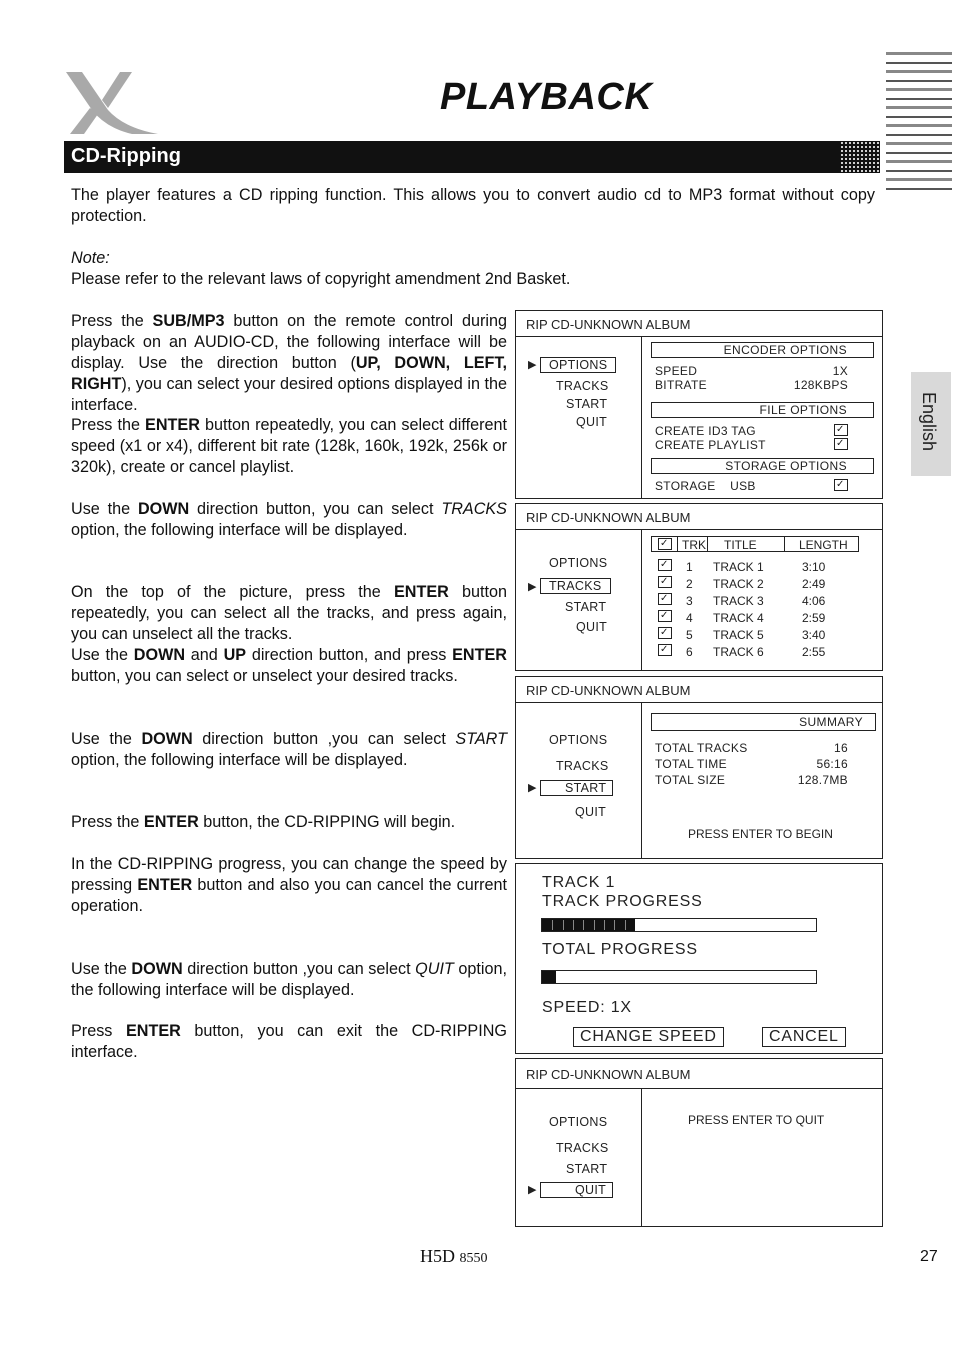 Image resolution: width=954 pixels, height=1352 pixels. Describe the element at coordinates (919, 121) in the screenshot. I see `decorative-stripes` at that location.